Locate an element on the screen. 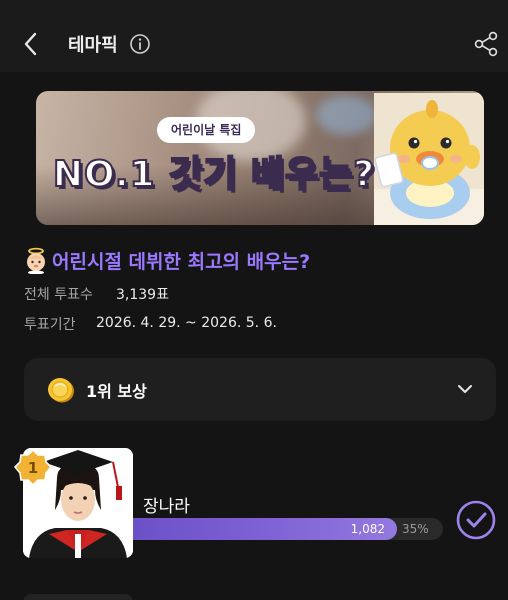 This screenshot has width=508, height=600. candidate-name: 장나라 is located at coordinates (166, 507).